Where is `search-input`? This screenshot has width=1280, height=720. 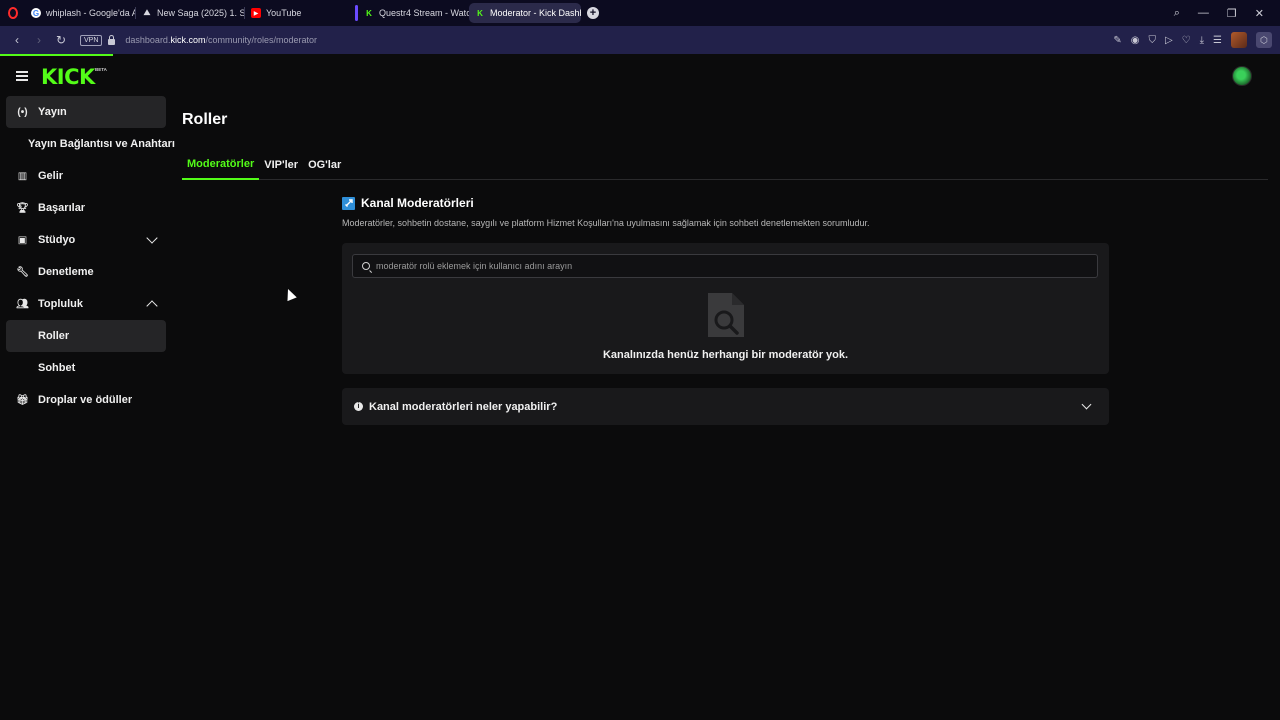 search-input is located at coordinates (726, 266).